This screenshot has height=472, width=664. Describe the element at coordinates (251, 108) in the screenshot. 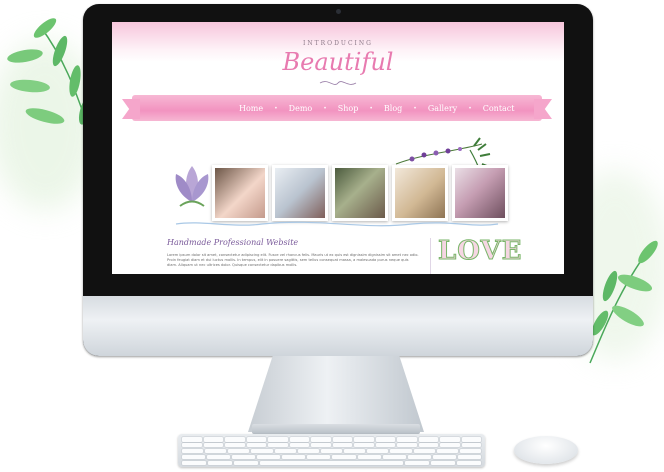

I see `nav-item-home: Home` at that location.